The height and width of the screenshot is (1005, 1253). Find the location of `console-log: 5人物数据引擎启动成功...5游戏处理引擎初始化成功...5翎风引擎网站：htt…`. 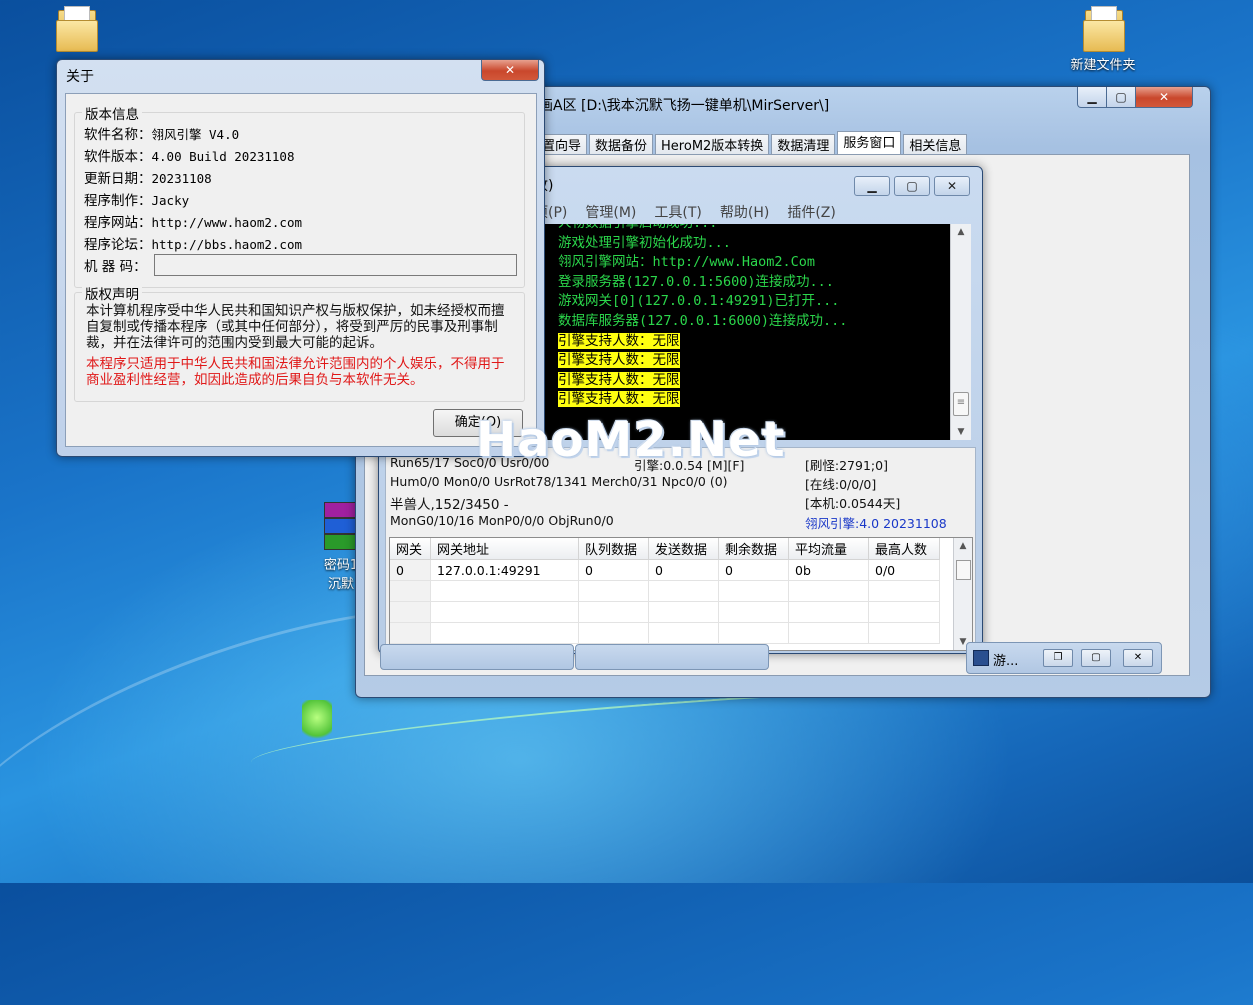

console-log: 5人物数据引擎启动成功...5游戏处理引擎初始化成功...5翎风引擎网站：htt… is located at coordinates (743, 332).